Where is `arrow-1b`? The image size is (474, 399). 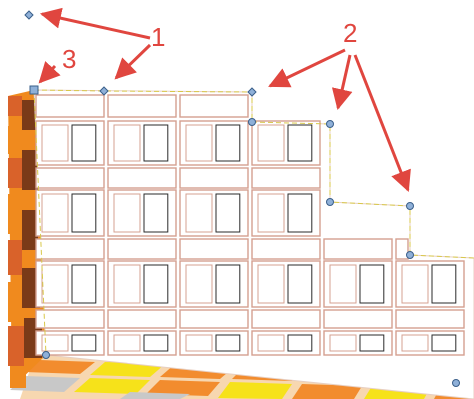
arrow-1b is located at coordinates (133, 61).